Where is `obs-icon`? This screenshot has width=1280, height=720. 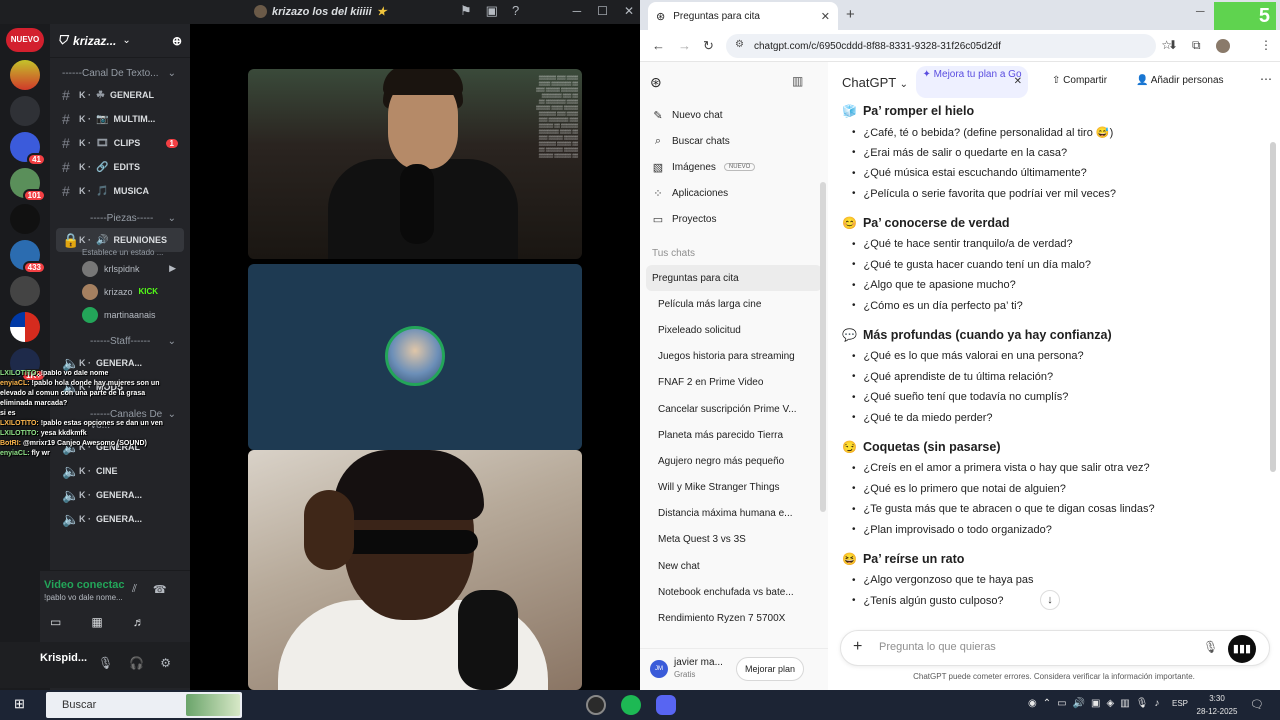 obs-icon is located at coordinates (596, 705).